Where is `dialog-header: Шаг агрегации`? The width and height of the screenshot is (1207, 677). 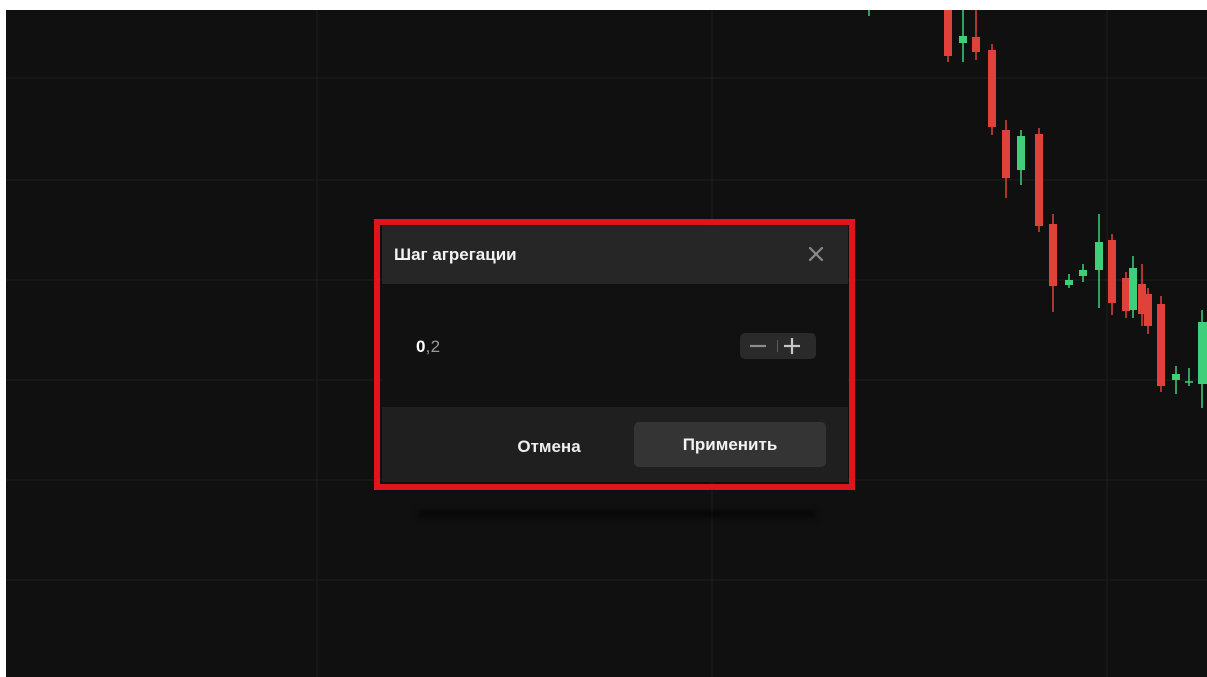
dialog-header: Шаг агрегации is located at coordinates (615, 255).